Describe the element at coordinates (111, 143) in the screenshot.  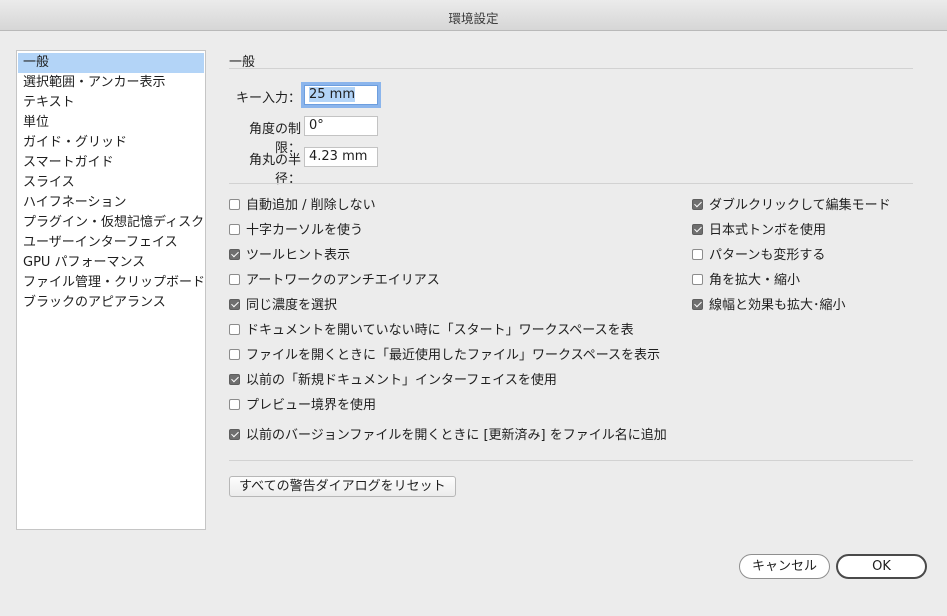
I see `sidebar-item-guides-grid: ガイド・グリッド` at that location.